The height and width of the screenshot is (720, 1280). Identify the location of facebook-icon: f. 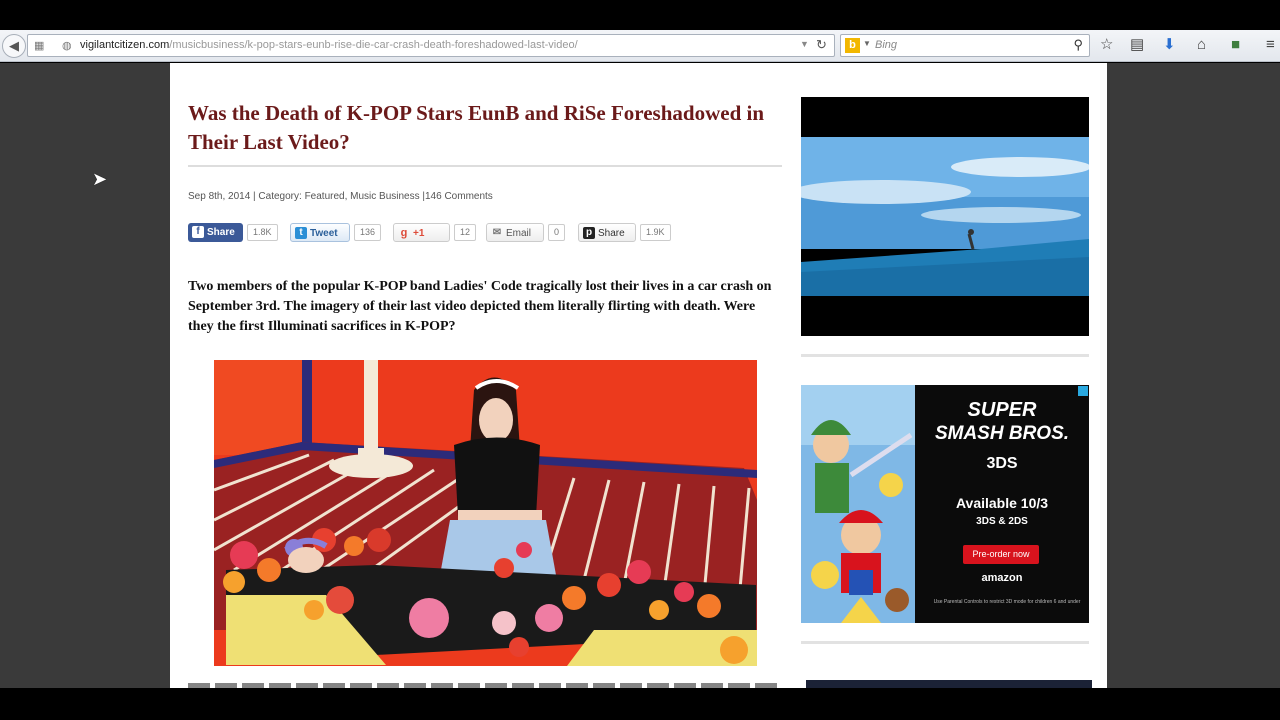
(198, 232).